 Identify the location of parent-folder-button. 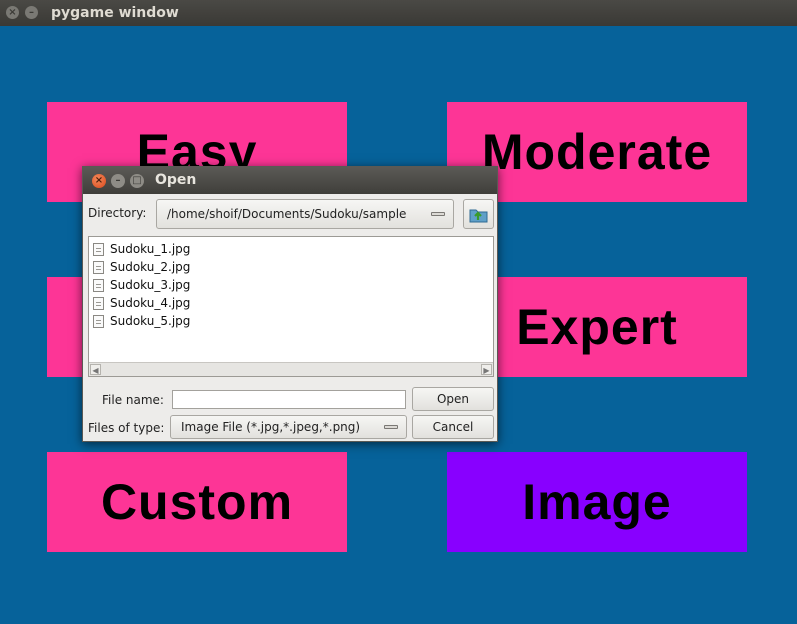
(478, 214).